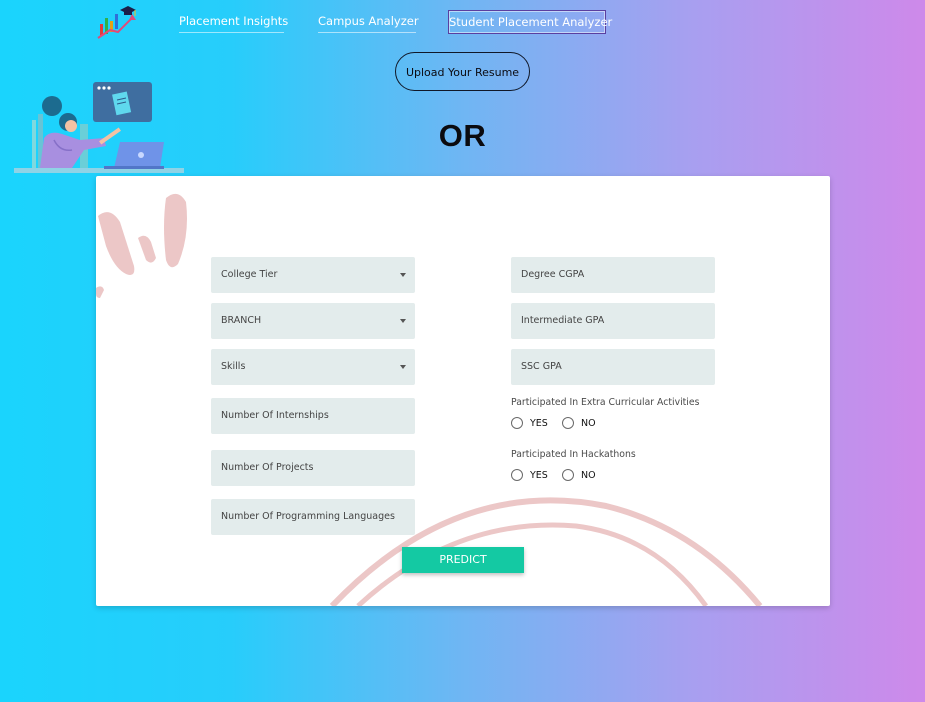 The width and height of the screenshot is (925, 702). I want to click on hackathons-yes-label: YES, so click(539, 475).